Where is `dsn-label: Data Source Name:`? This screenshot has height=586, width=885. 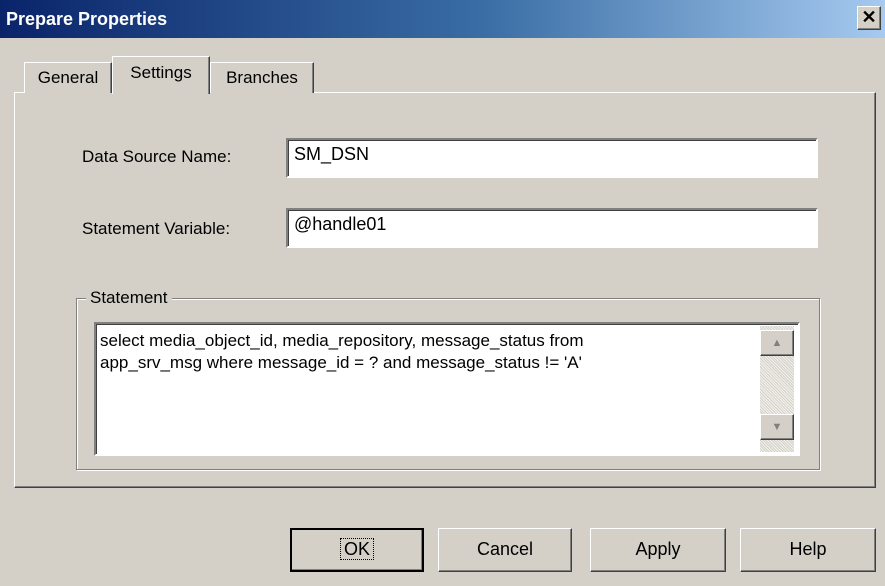 dsn-label: Data Source Name: is located at coordinates (157, 156).